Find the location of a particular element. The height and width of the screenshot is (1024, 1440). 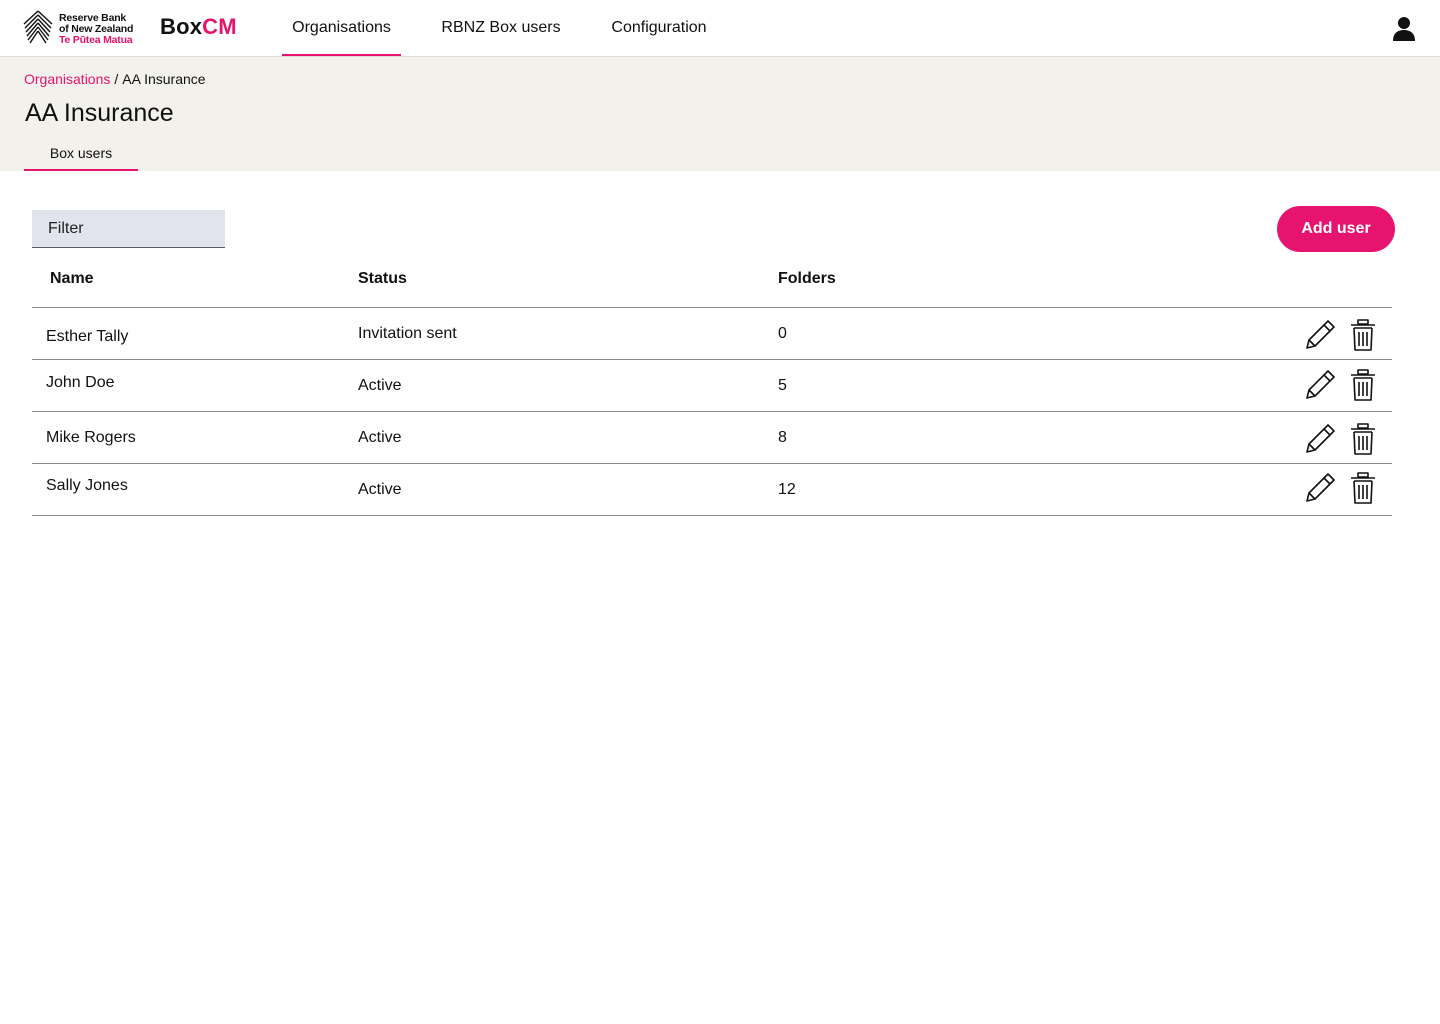

column-header-name: Name is located at coordinates (72, 279).